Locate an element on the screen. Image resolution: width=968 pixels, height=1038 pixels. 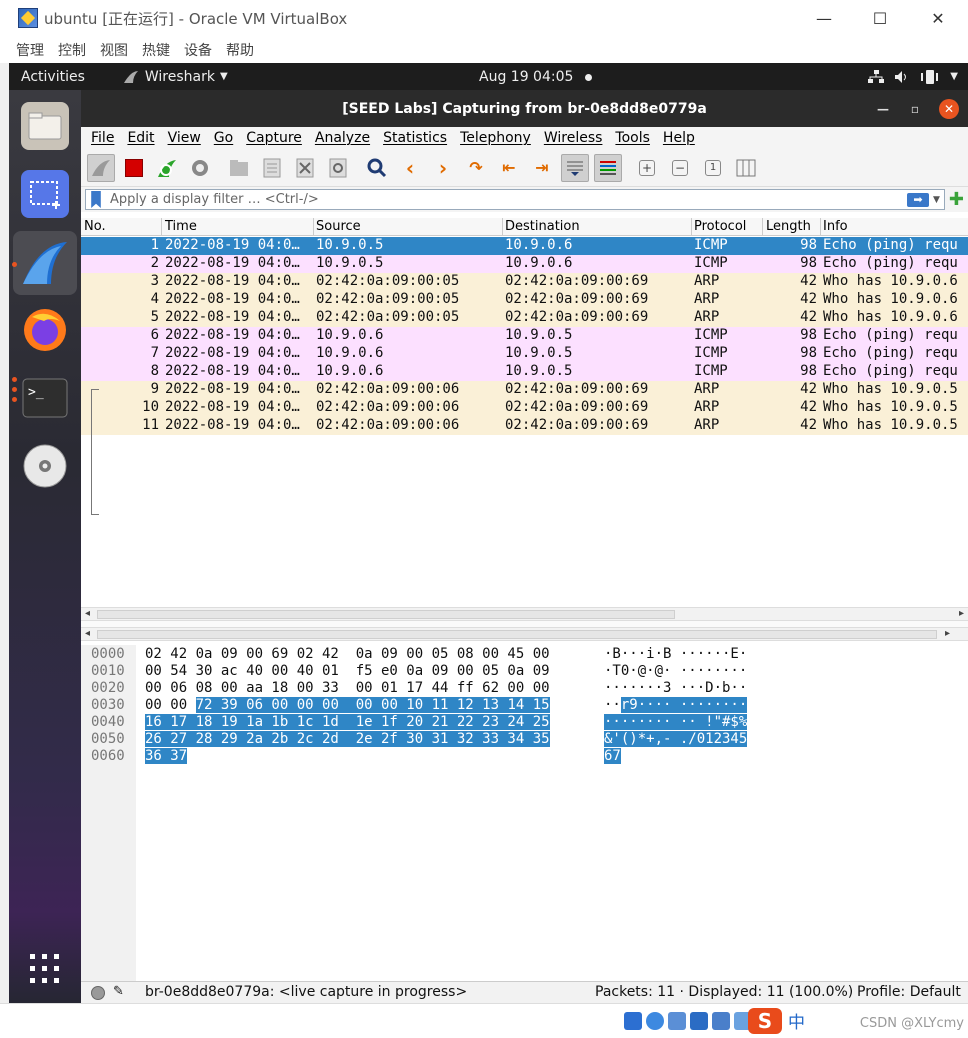
system-tray: ▼ is located at coordinates (913, 76).